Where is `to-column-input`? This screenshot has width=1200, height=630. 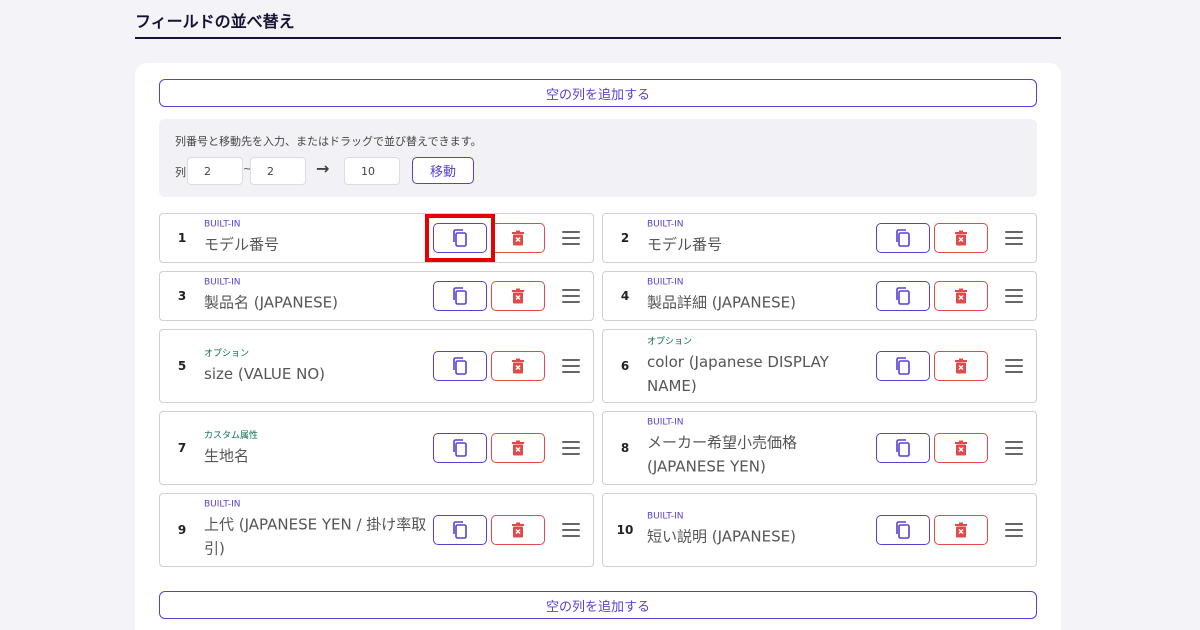 to-column-input is located at coordinates (278, 171).